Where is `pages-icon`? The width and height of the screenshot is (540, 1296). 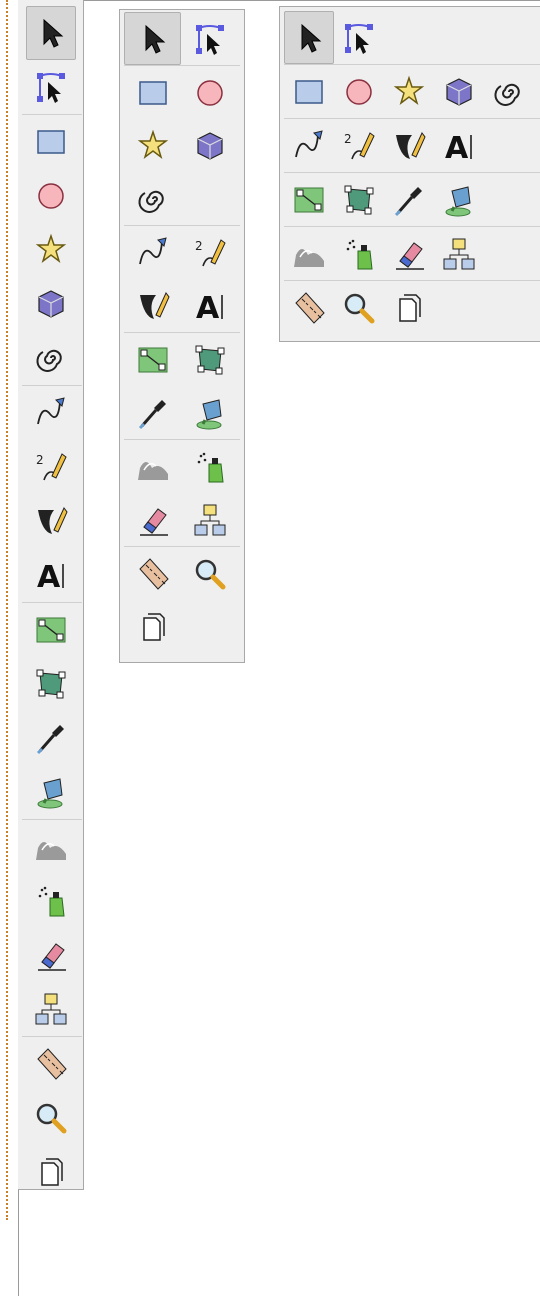 pages-icon is located at coordinates (409, 308).